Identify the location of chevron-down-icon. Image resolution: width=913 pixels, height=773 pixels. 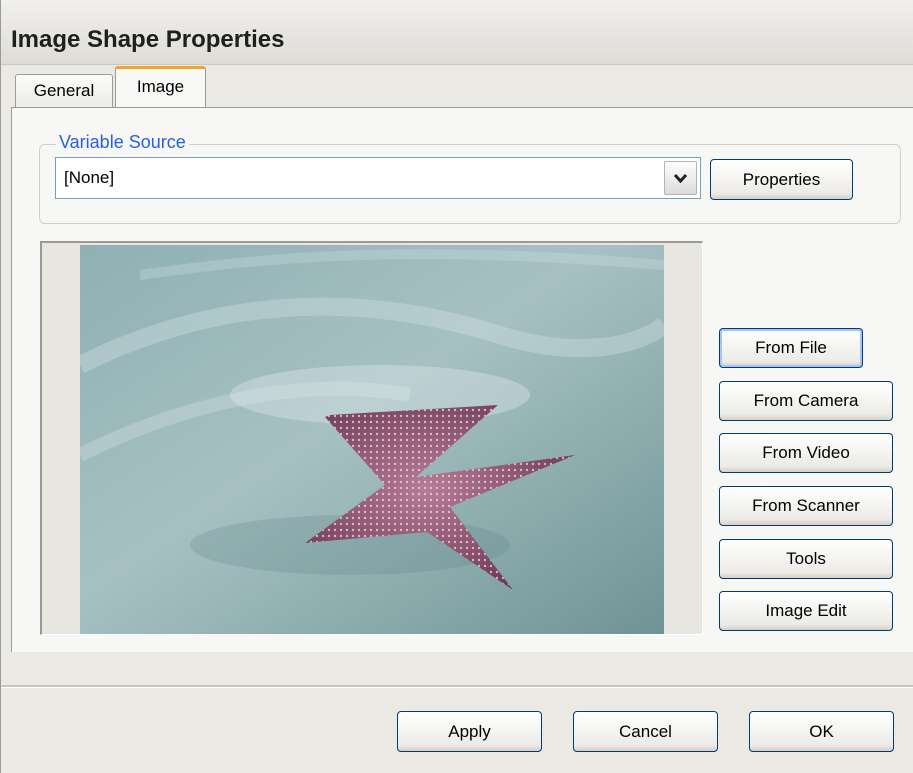
(680, 178).